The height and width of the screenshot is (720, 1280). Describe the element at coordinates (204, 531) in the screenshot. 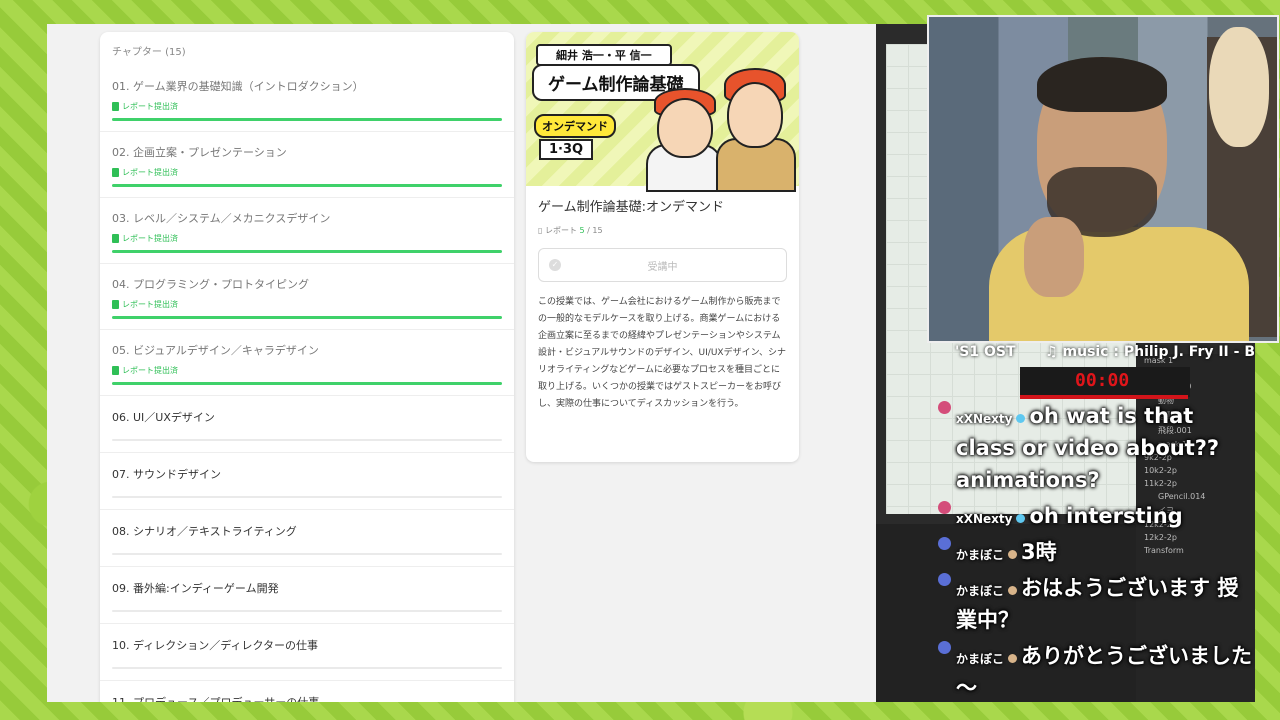

I see `chapter-title: 08. シナリオ／テキストライティング` at that location.